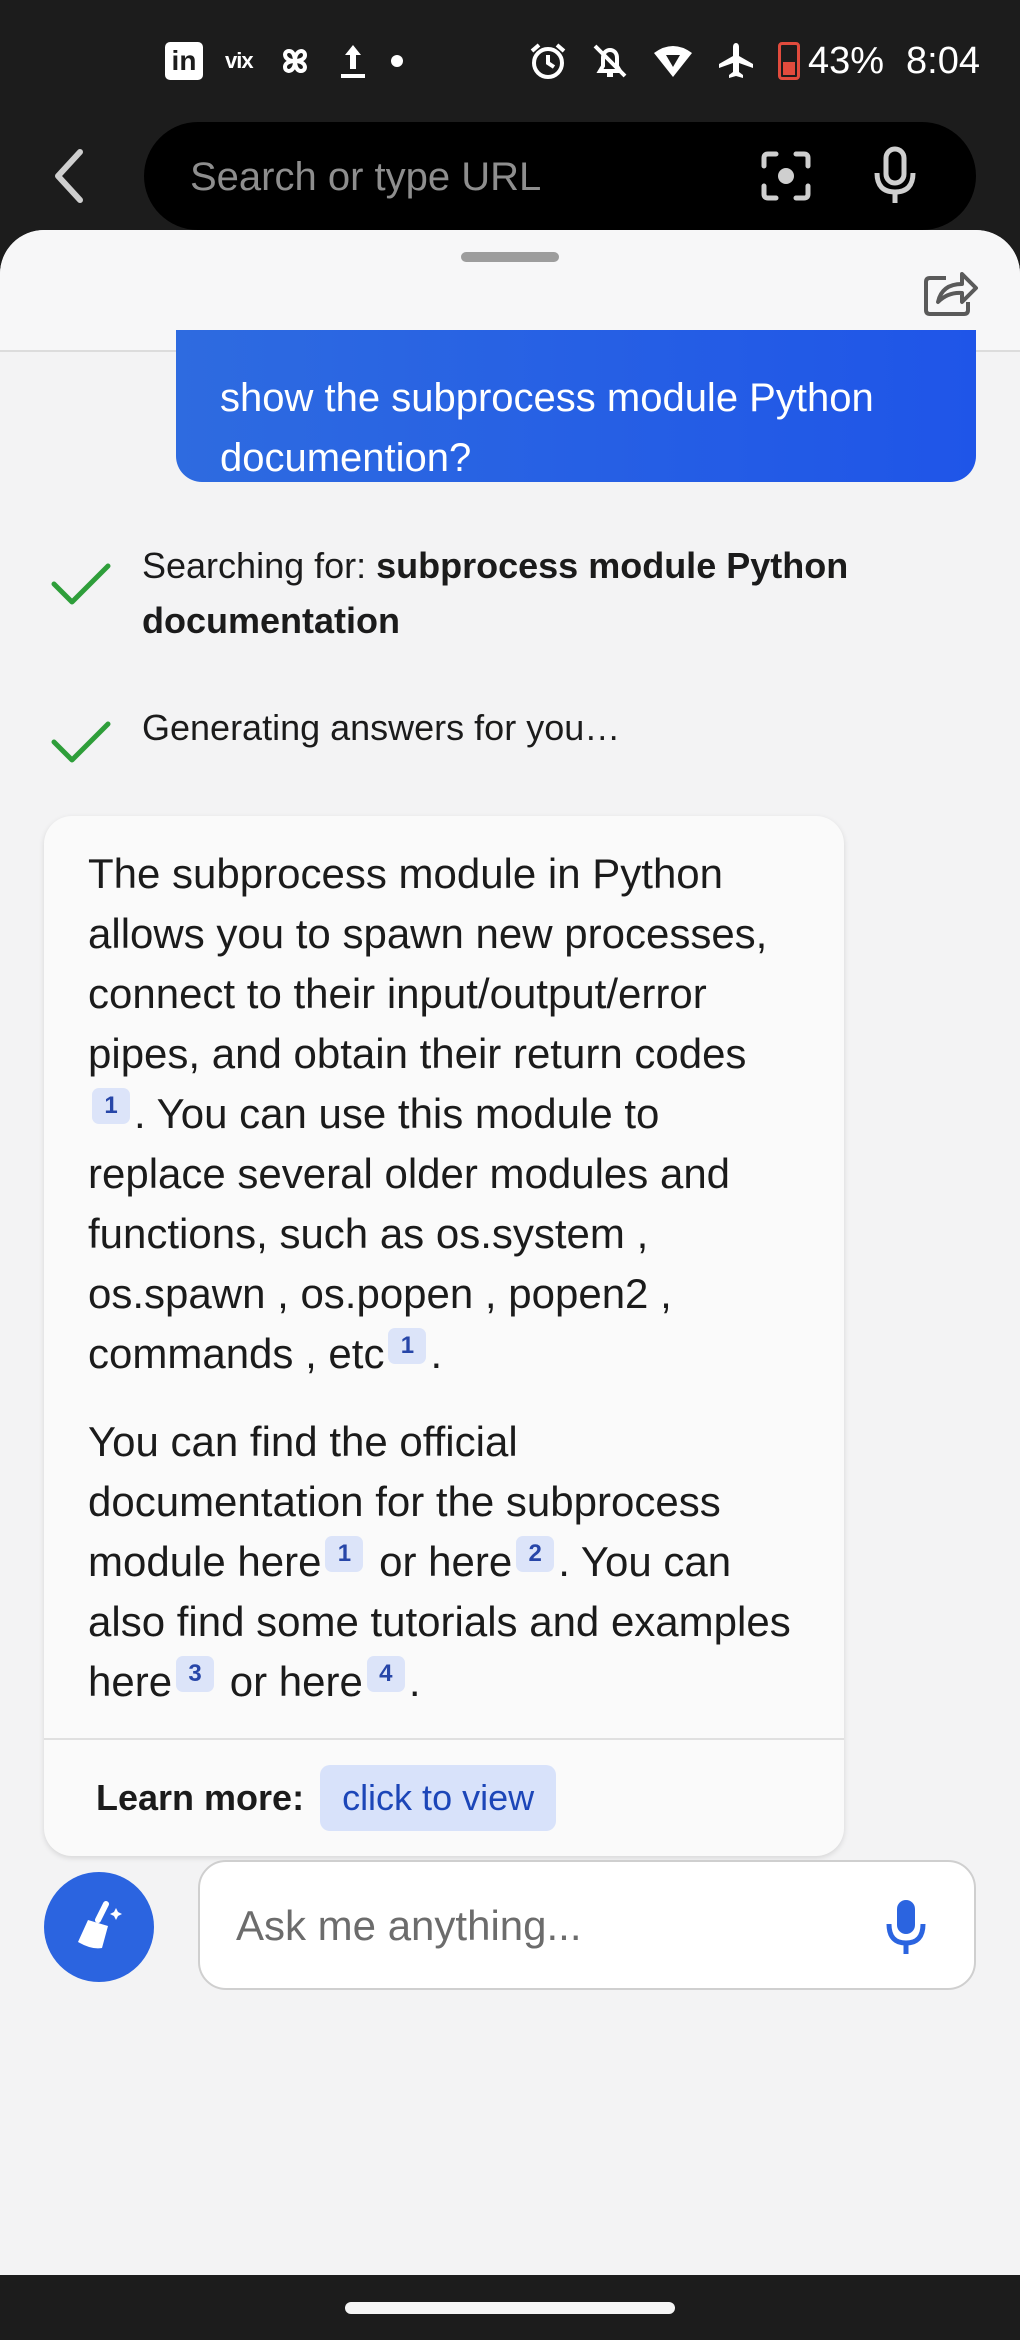  What do you see at coordinates (385, 1674) in the screenshot?
I see `citation-badge: 4` at bounding box center [385, 1674].